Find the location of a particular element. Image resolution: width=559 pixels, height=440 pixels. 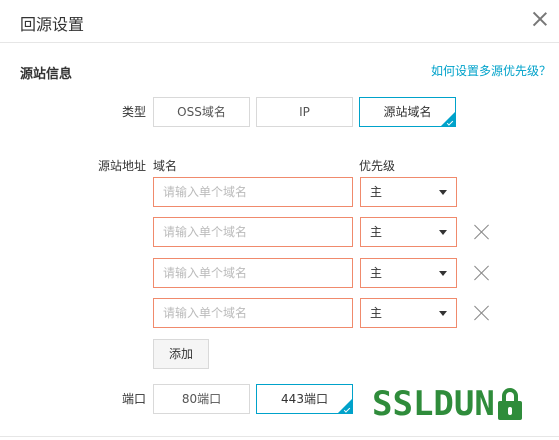

type-option-oss-domain: OSS域名 is located at coordinates (201, 112).